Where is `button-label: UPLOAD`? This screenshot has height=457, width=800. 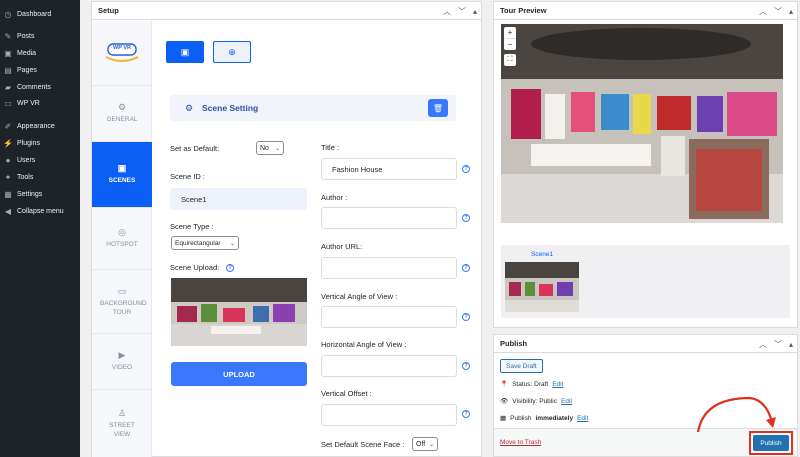 button-label: UPLOAD is located at coordinates (239, 374).